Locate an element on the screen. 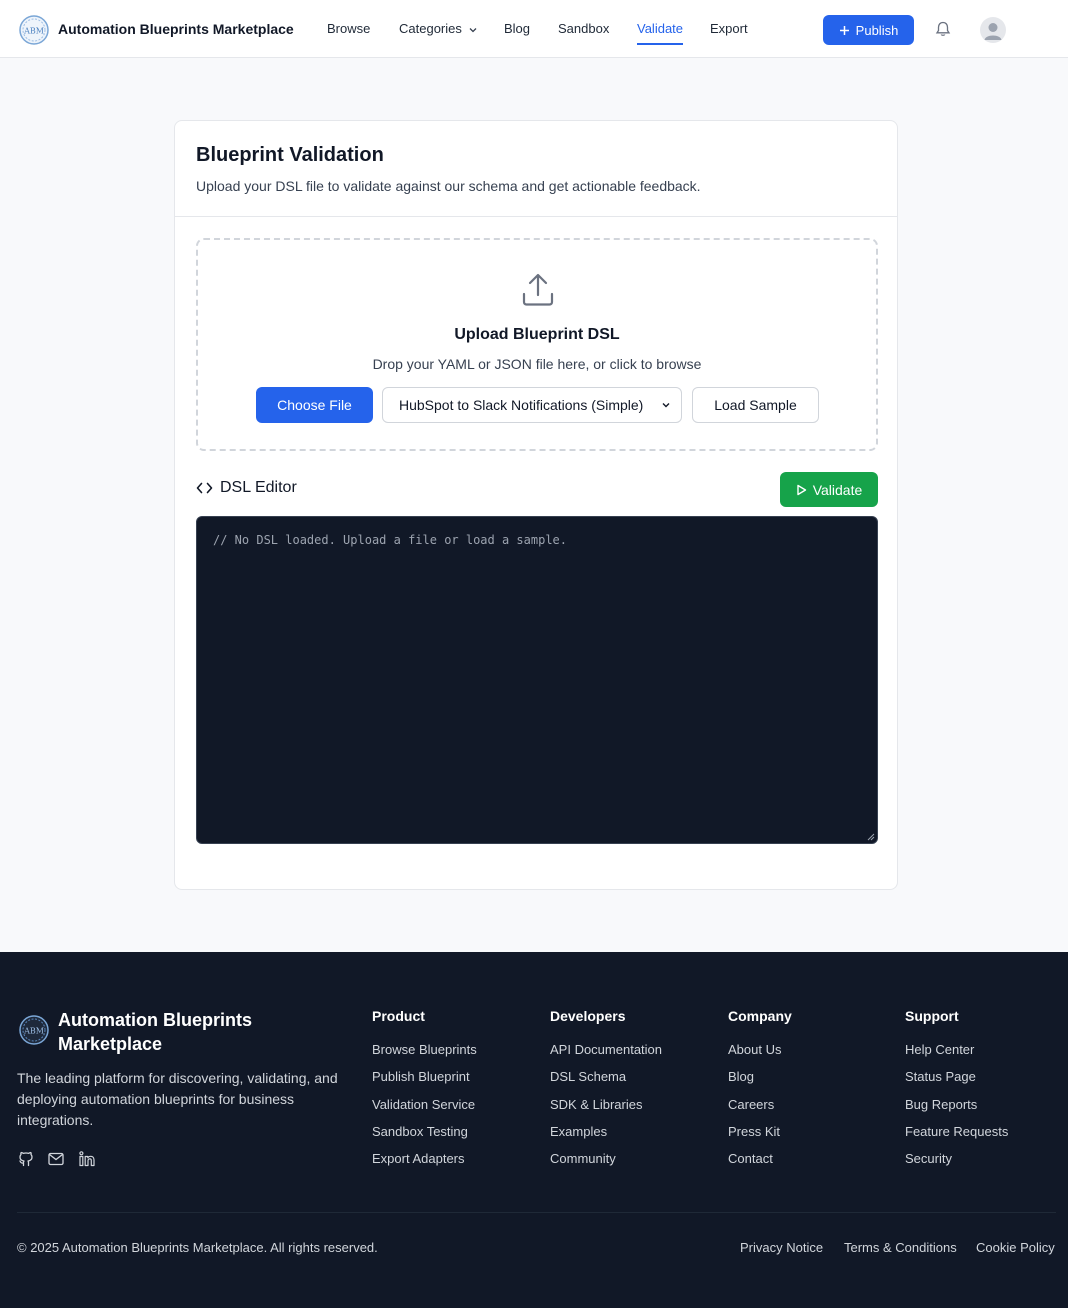 This screenshot has height=1308, width=1068. brand-name: Automation Blueprints Marketplace is located at coordinates (176, 29).